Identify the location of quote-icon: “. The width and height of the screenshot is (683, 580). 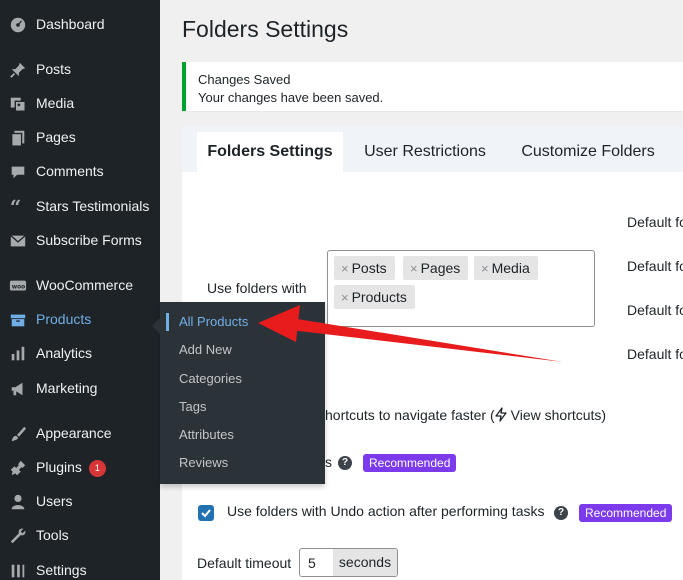
(18, 207).